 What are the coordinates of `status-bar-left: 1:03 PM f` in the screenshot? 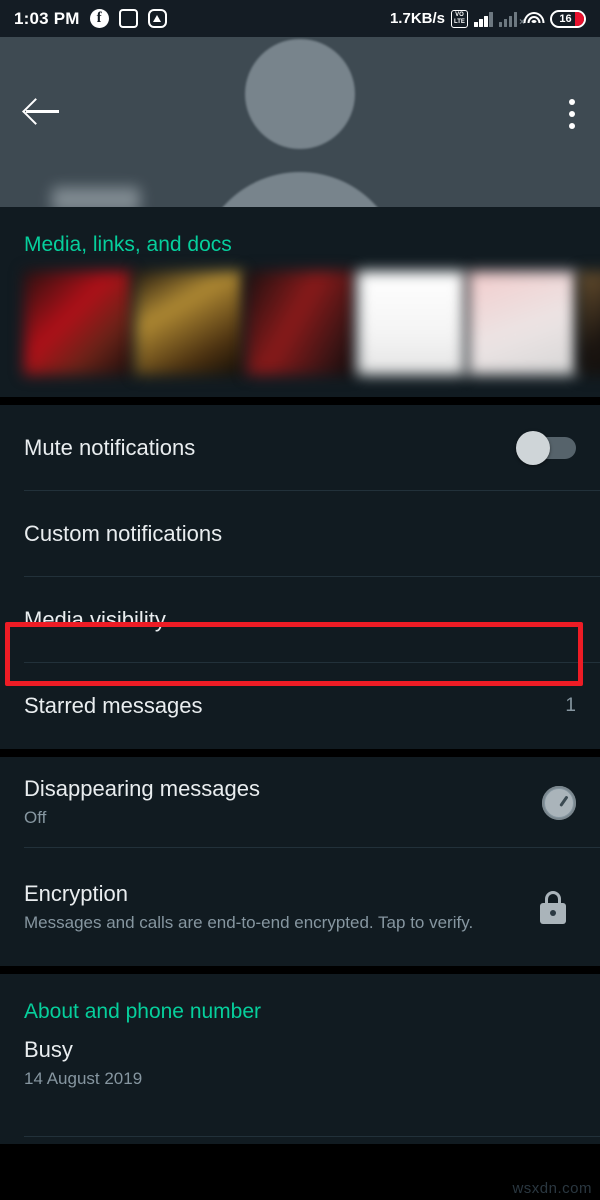 It's located at (90, 19).